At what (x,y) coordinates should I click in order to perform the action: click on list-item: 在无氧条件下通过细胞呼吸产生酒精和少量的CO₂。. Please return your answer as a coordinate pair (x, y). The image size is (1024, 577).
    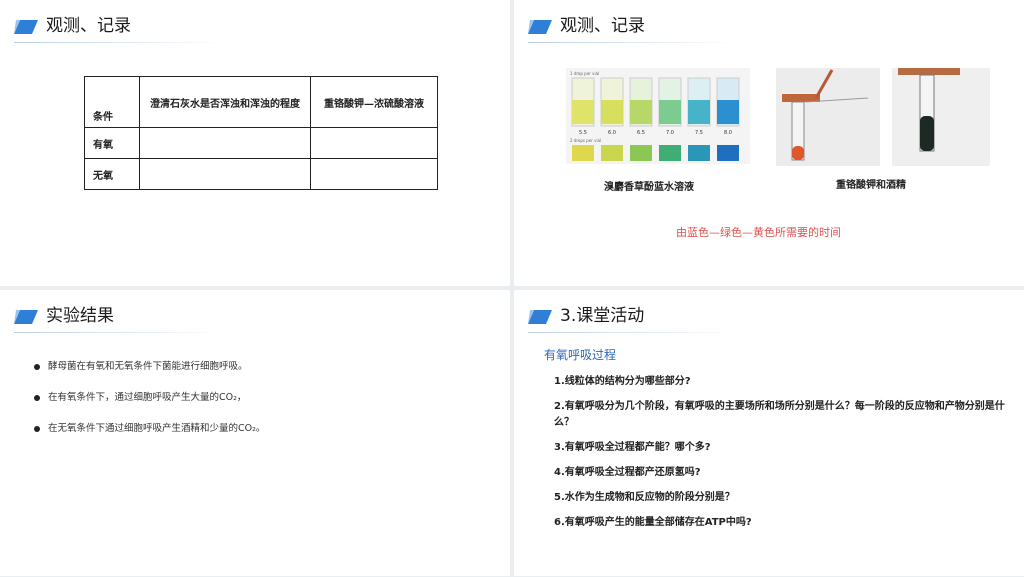
    Looking at the image, I should click on (149, 437).